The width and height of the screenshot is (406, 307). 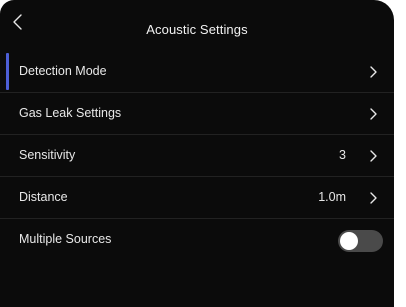 I want to click on sensitivity-value: 3, so click(x=342, y=155).